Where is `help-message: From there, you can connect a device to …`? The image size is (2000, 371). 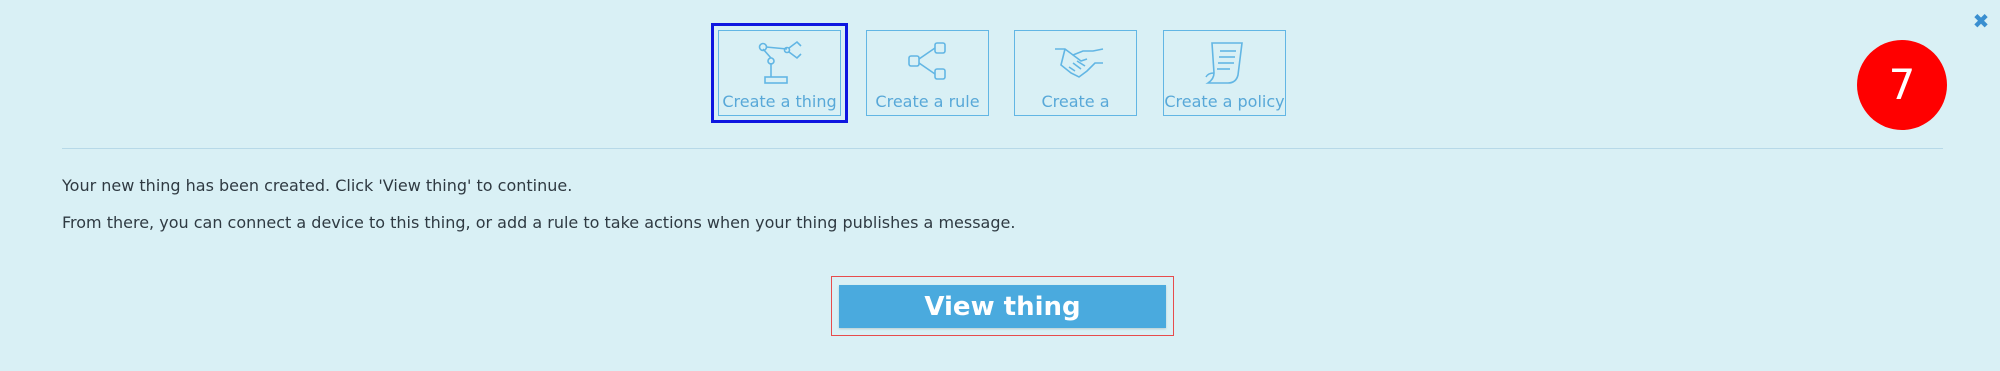 help-message: From there, you can connect a device to … is located at coordinates (539, 222).